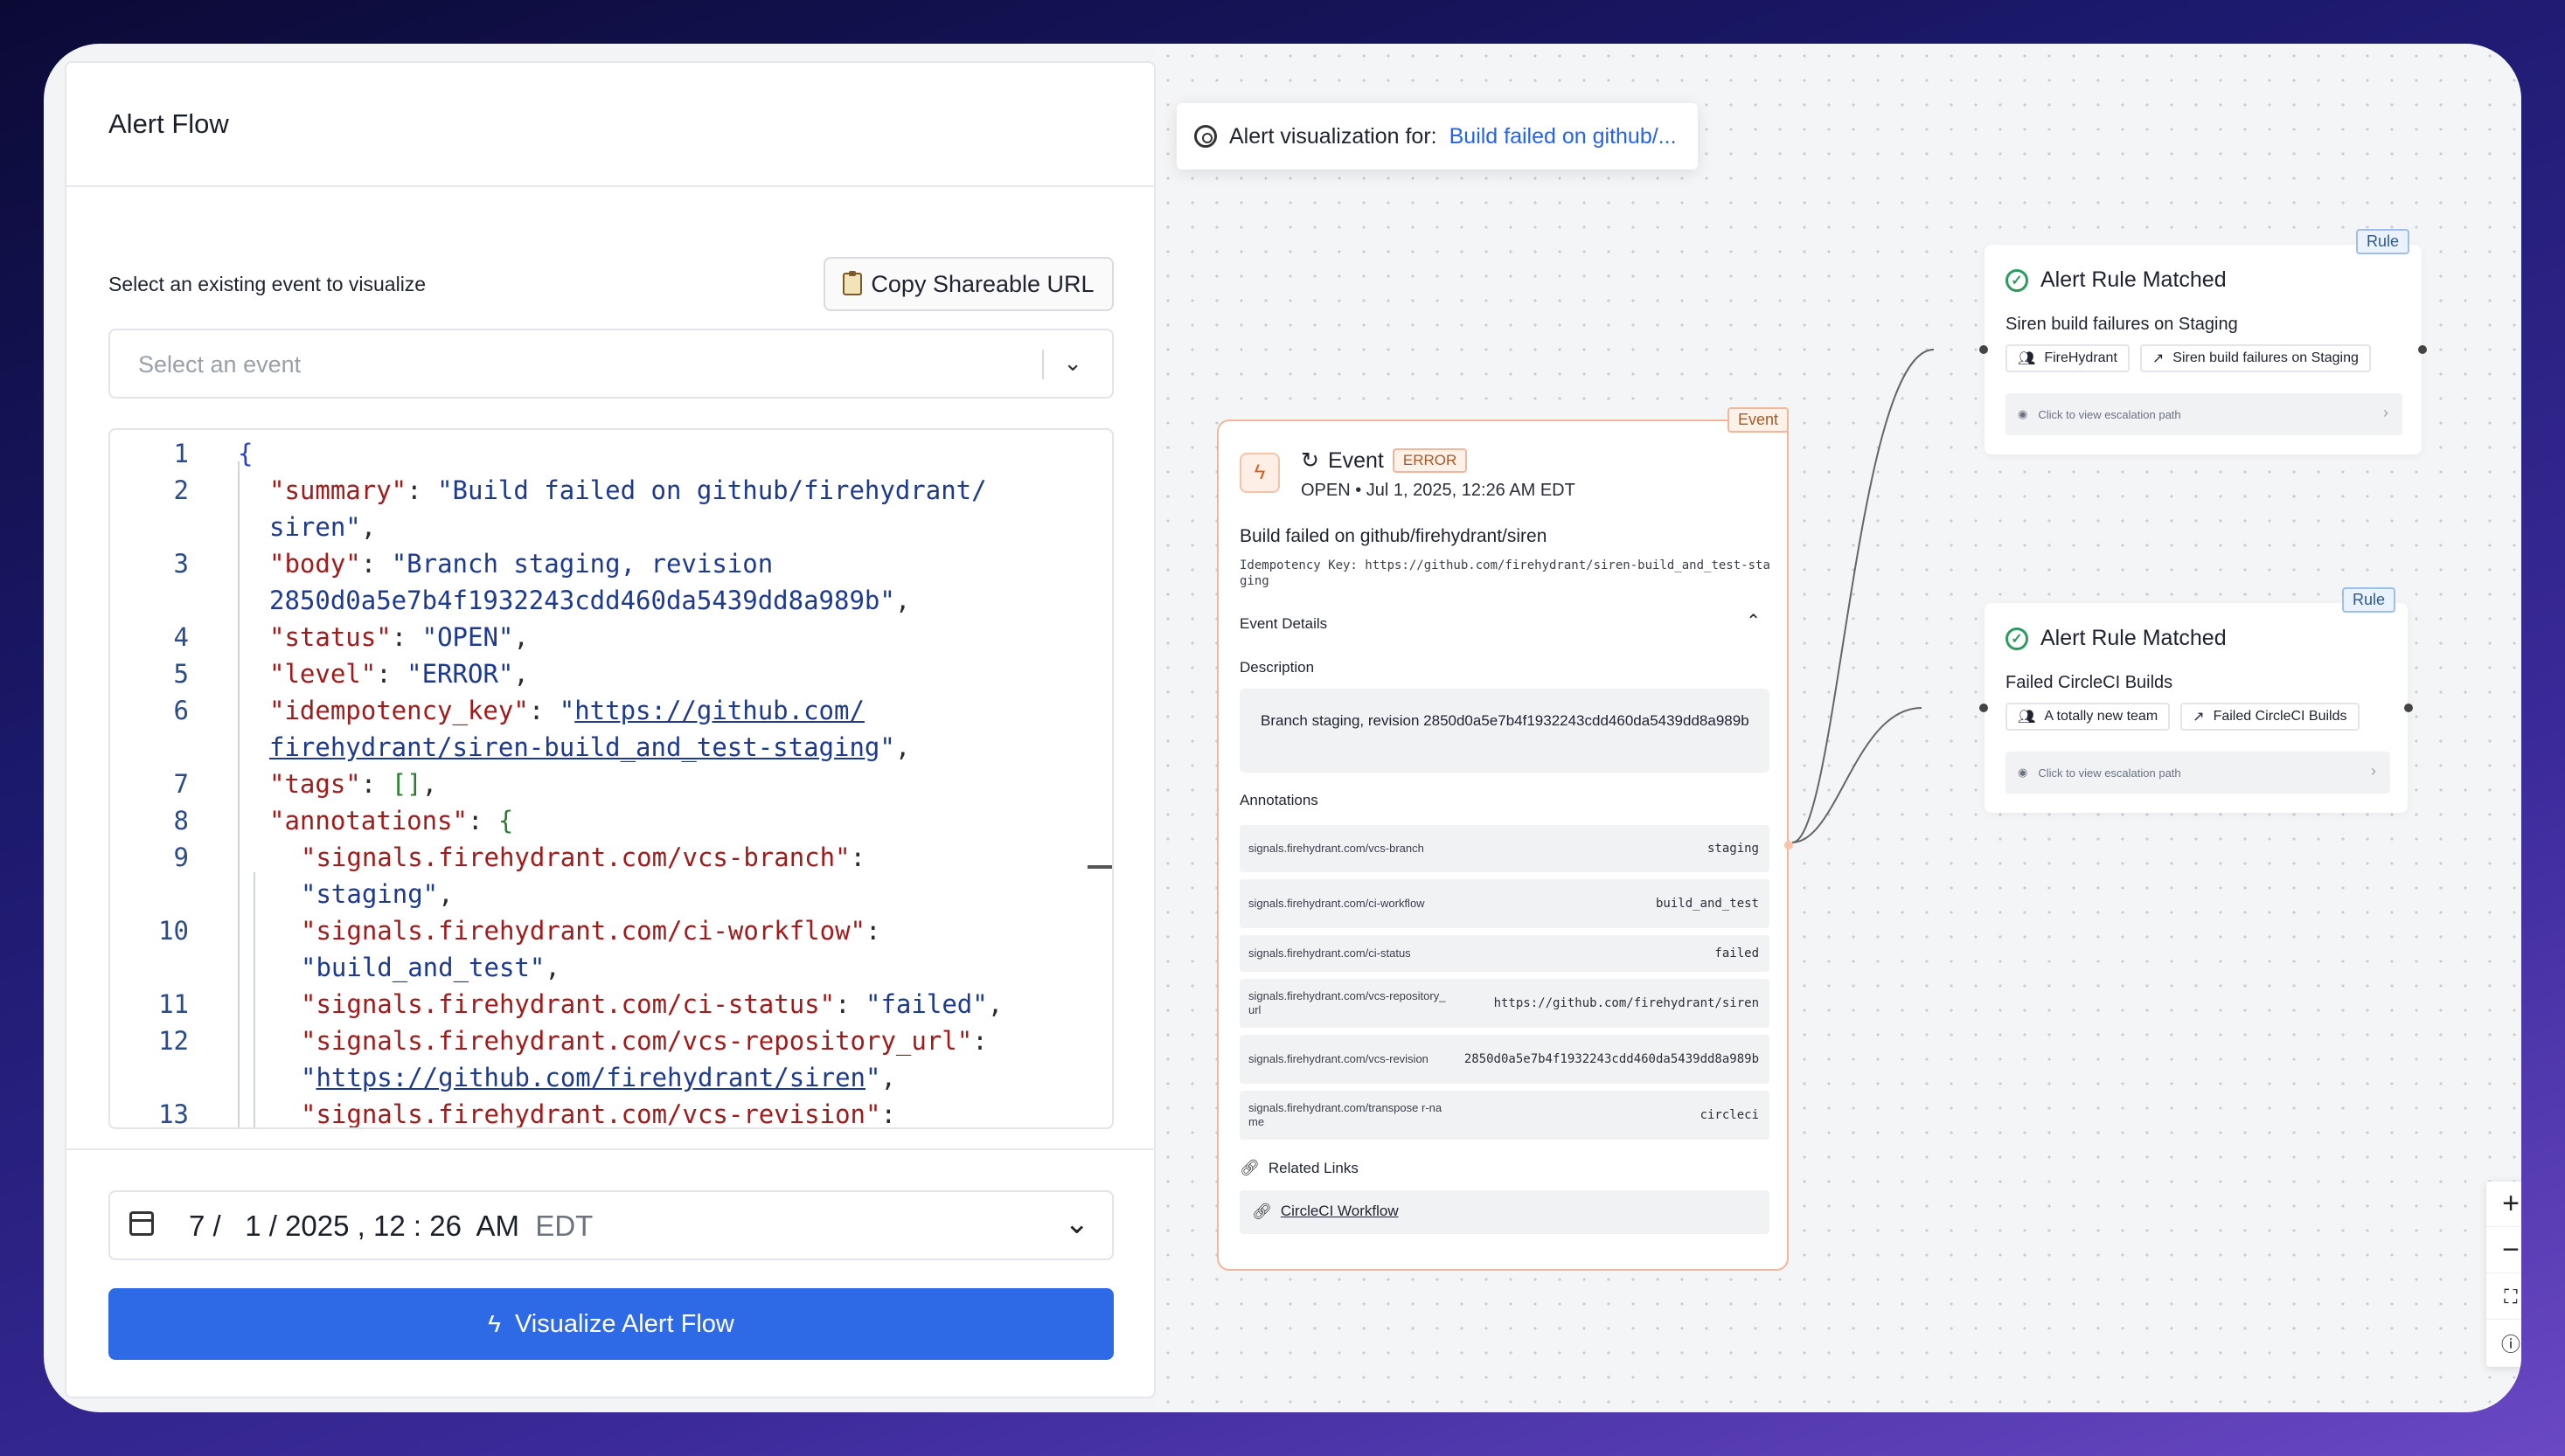 The height and width of the screenshot is (1456, 2565). Describe the element at coordinates (611, 894) in the screenshot. I see `code-line: "staging",` at that location.